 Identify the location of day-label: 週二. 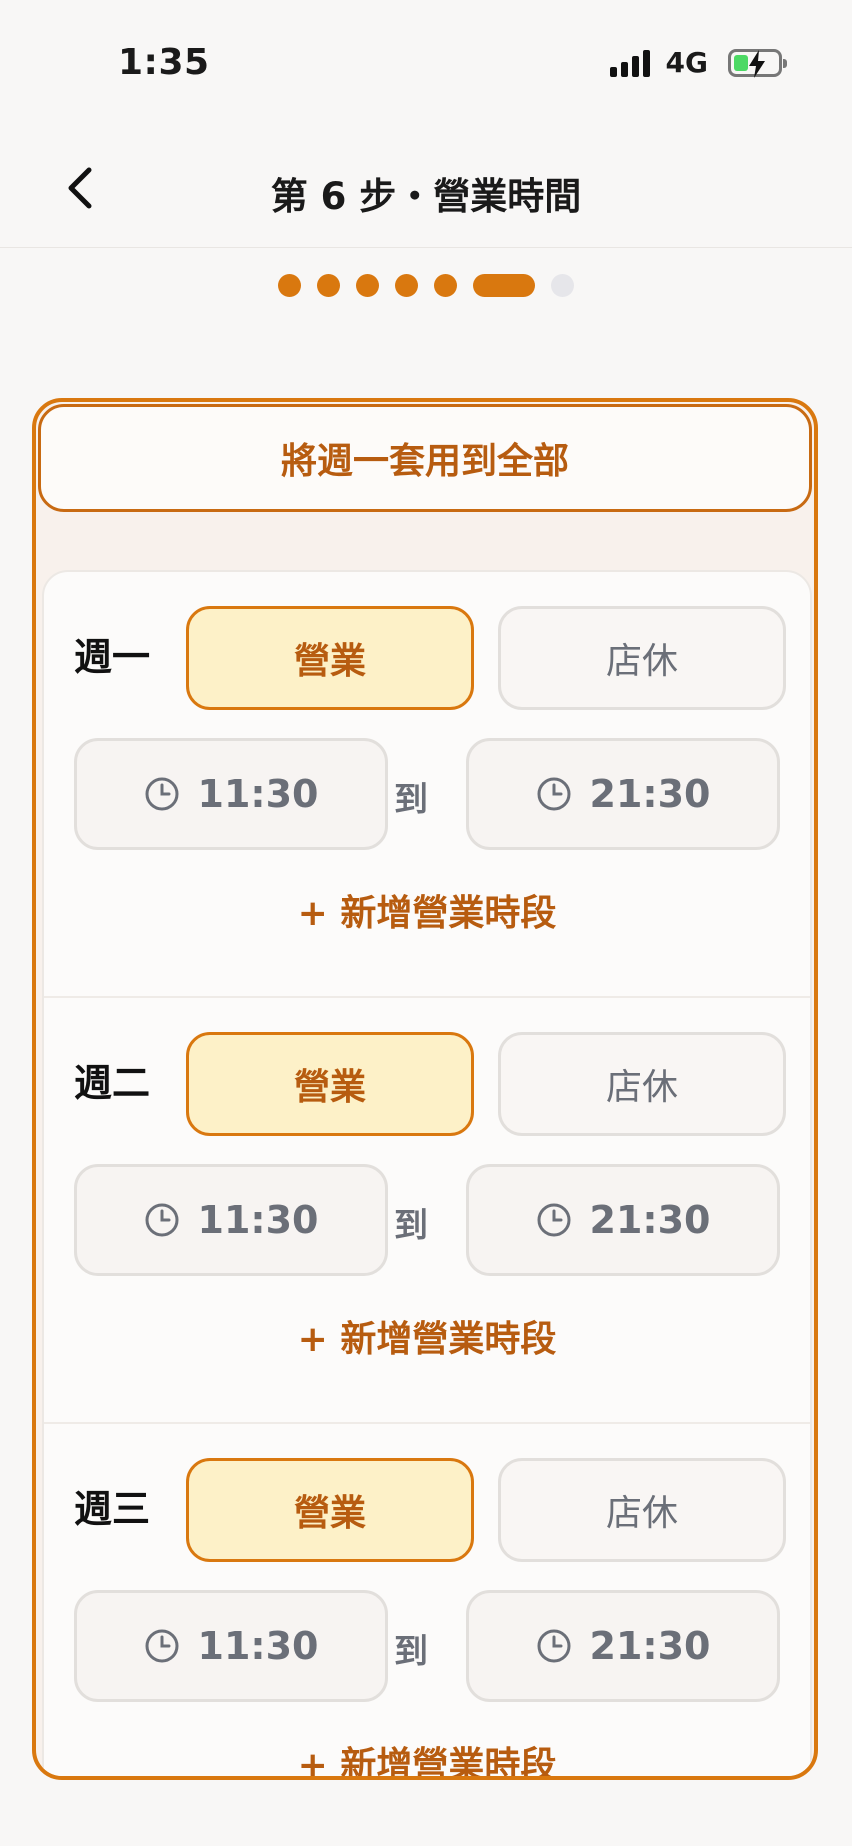
(112, 1083).